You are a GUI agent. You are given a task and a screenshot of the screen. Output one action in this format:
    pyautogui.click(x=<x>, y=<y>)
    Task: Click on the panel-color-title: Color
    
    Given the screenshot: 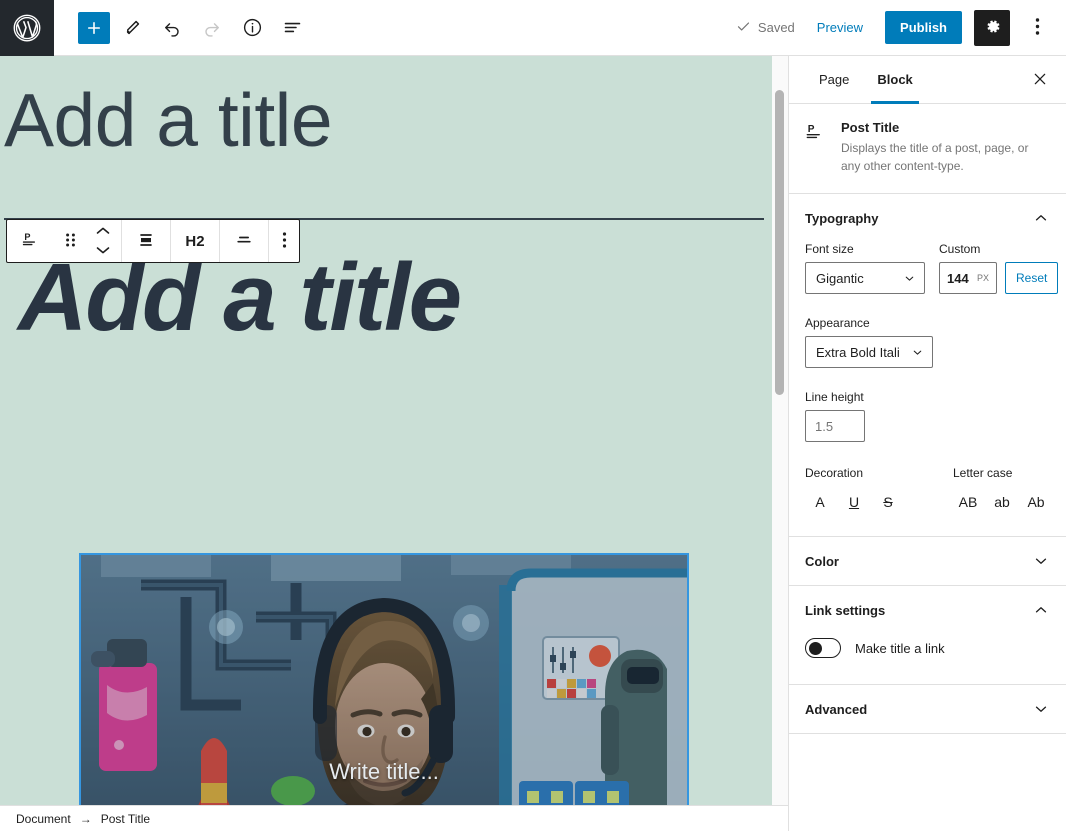 What is the action you would take?
    pyautogui.click(x=822, y=561)
    